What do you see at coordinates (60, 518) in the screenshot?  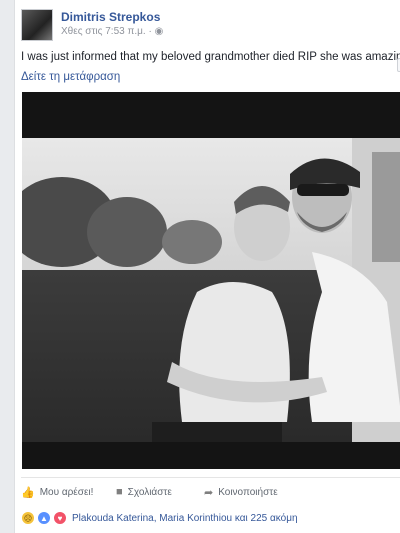 I see `love-reaction-icon: ♥` at bounding box center [60, 518].